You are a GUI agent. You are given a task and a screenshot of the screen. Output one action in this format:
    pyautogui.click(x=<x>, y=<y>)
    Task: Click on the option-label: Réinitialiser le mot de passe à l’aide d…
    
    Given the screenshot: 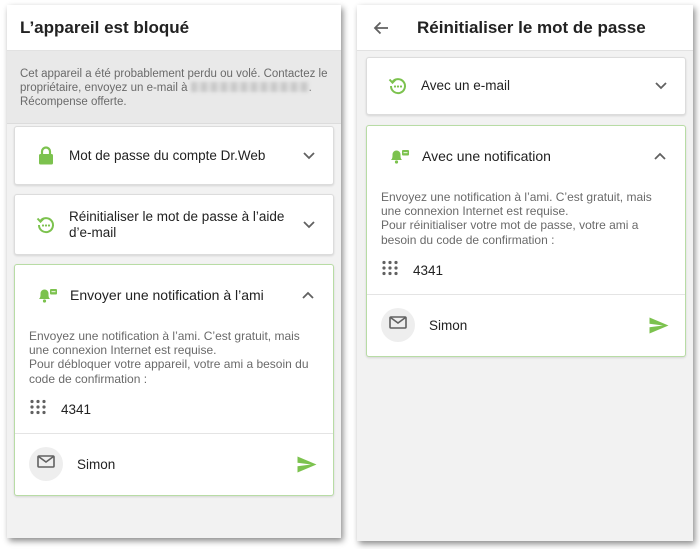 What is the action you would take?
    pyautogui.click(x=177, y=224)
    